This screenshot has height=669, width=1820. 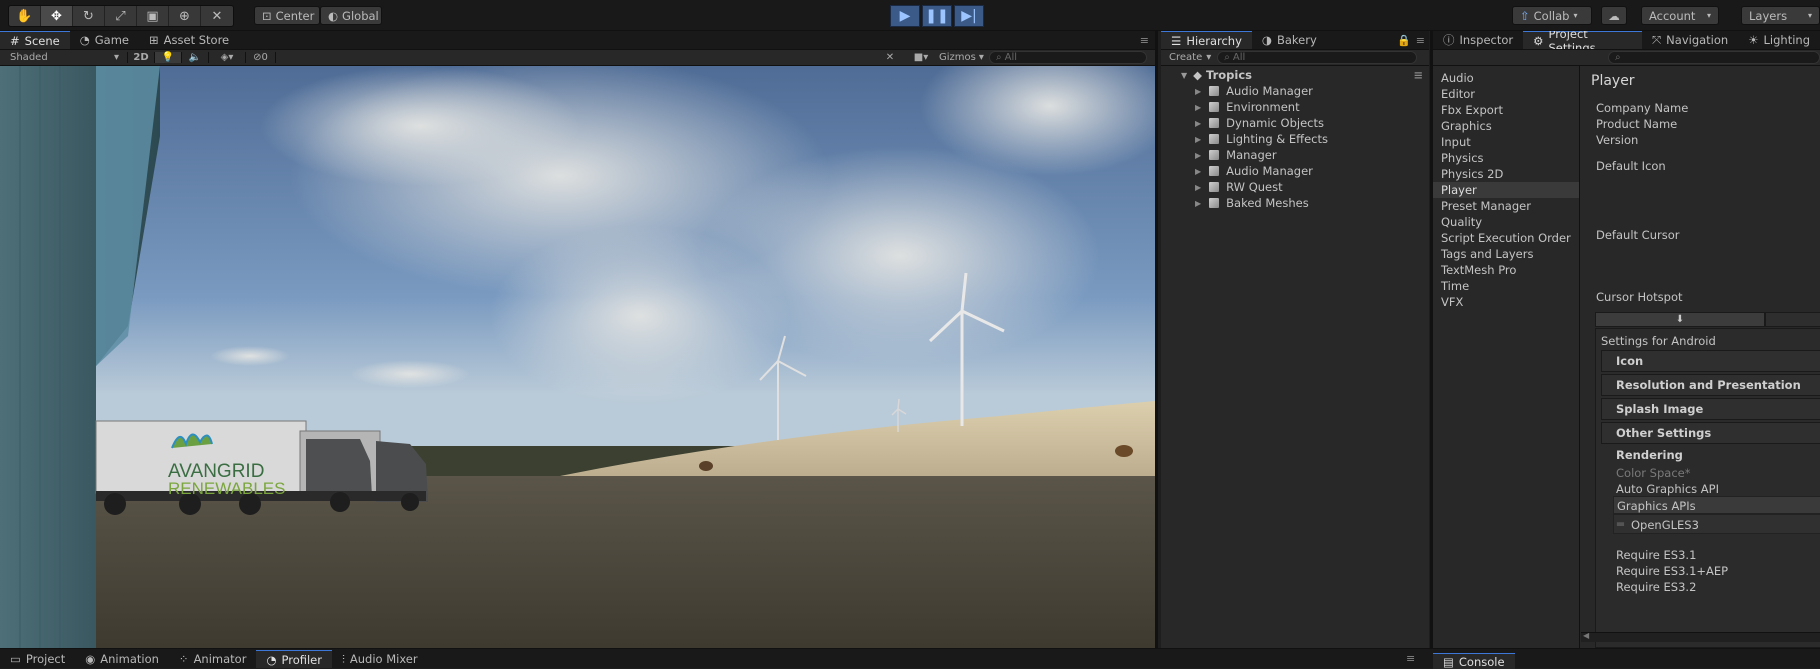 I want to click on settings-item-vfx: VFX, so click(x=1506, y=302).